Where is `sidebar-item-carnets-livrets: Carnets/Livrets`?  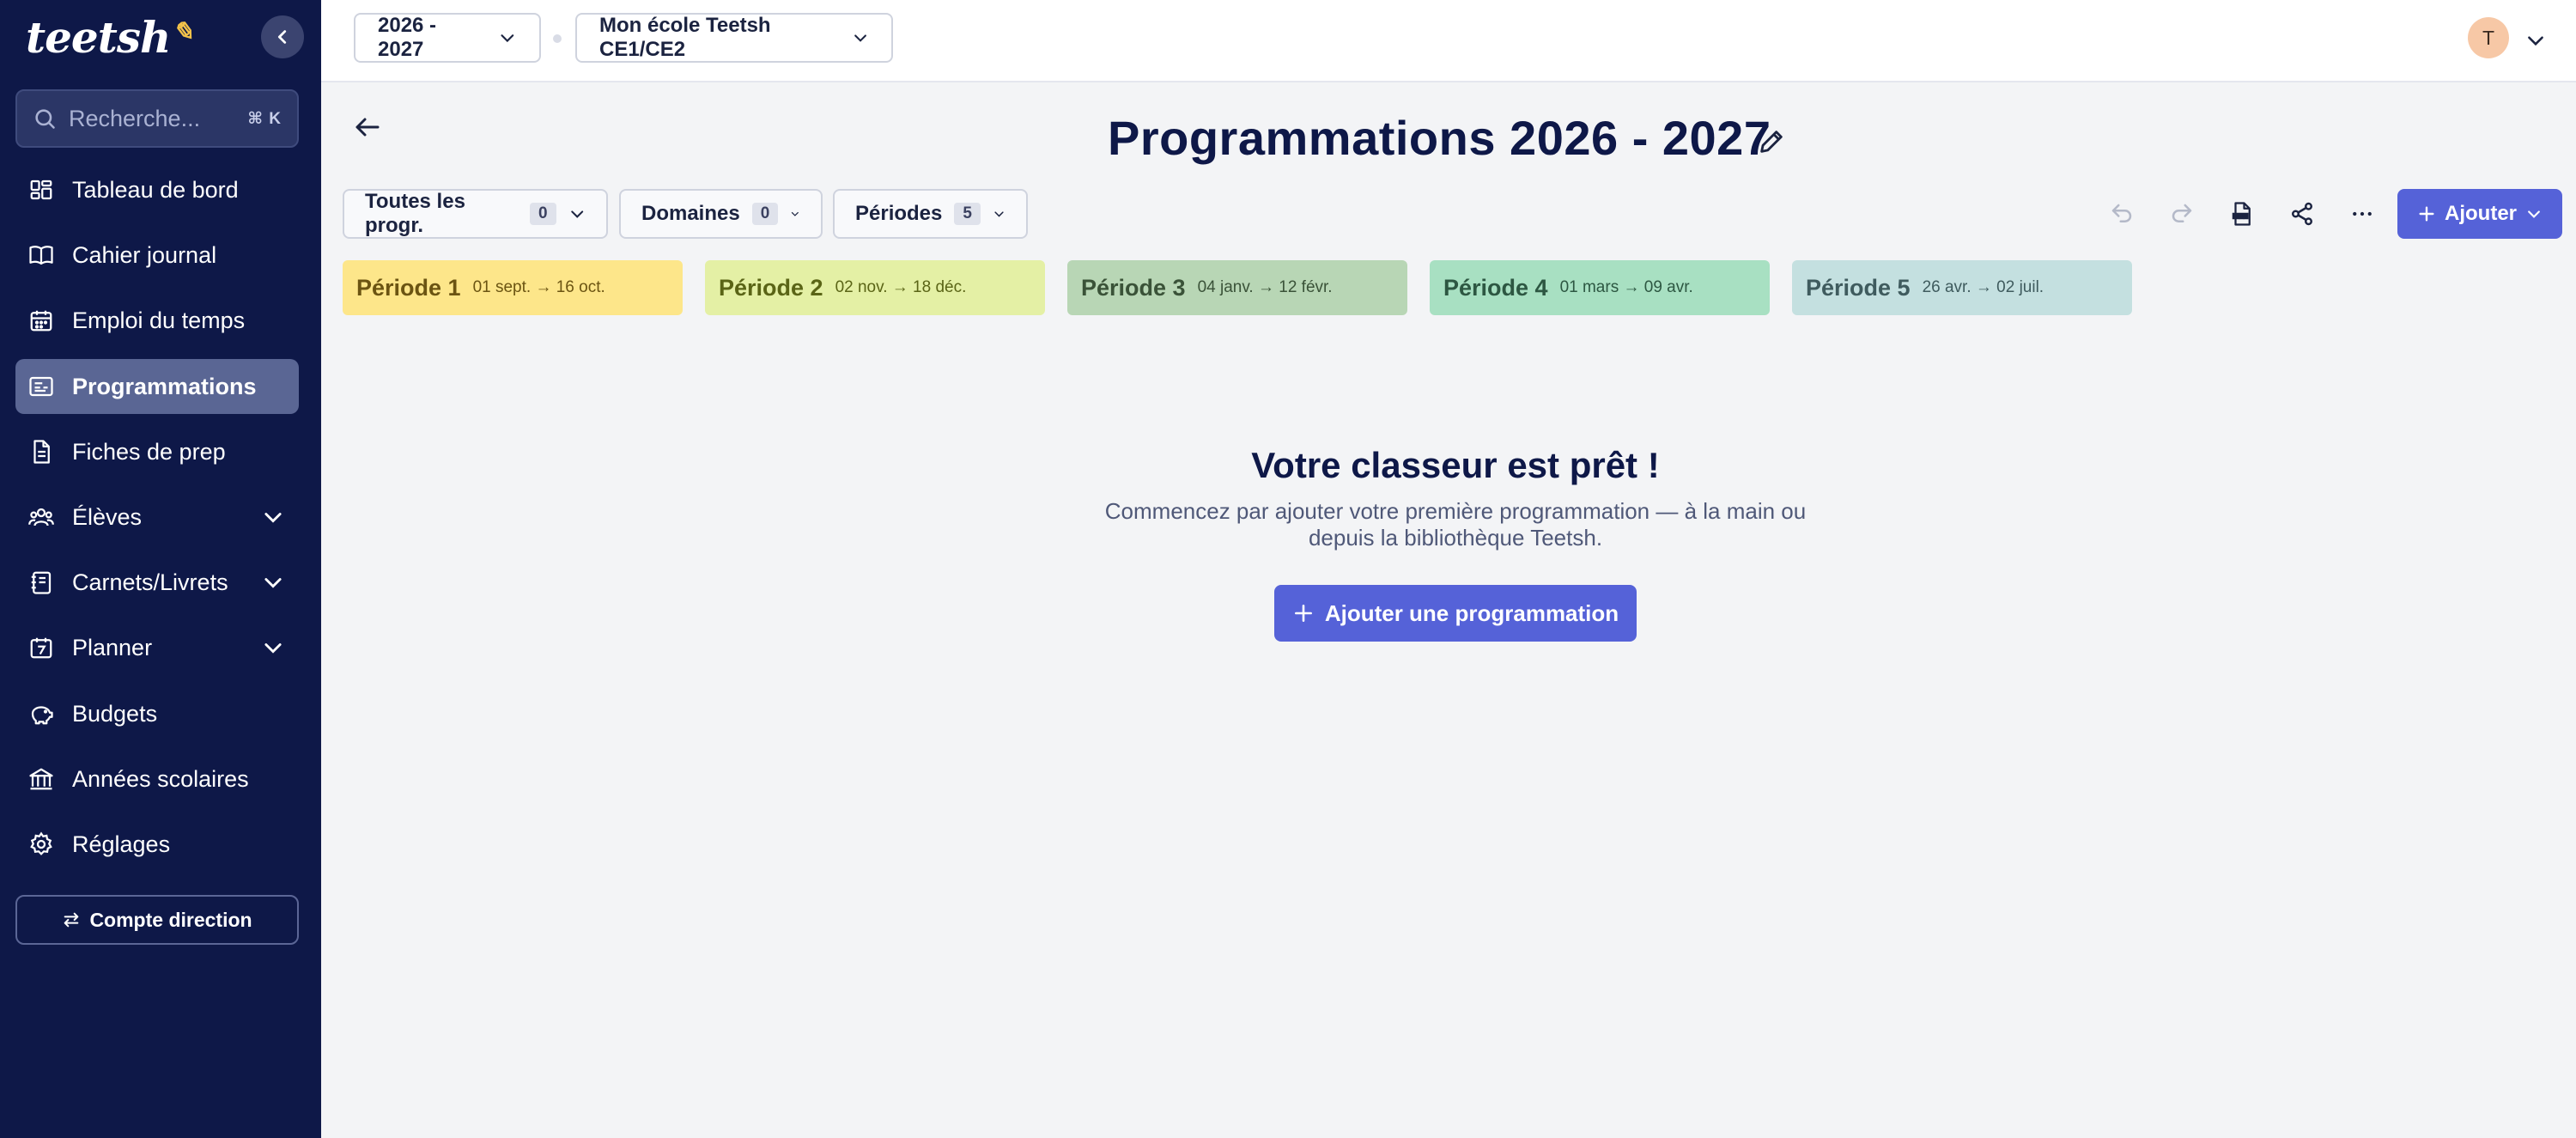 sidebar-item-carnets-livrets: Carnets/Livrets is located at coordinates (157, 582).